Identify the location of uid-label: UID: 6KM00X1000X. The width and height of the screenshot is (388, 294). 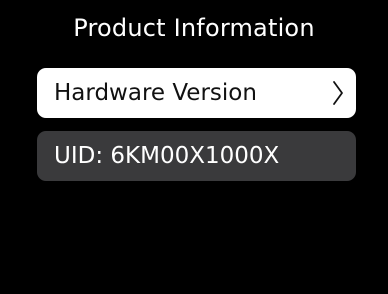
(167, 156).